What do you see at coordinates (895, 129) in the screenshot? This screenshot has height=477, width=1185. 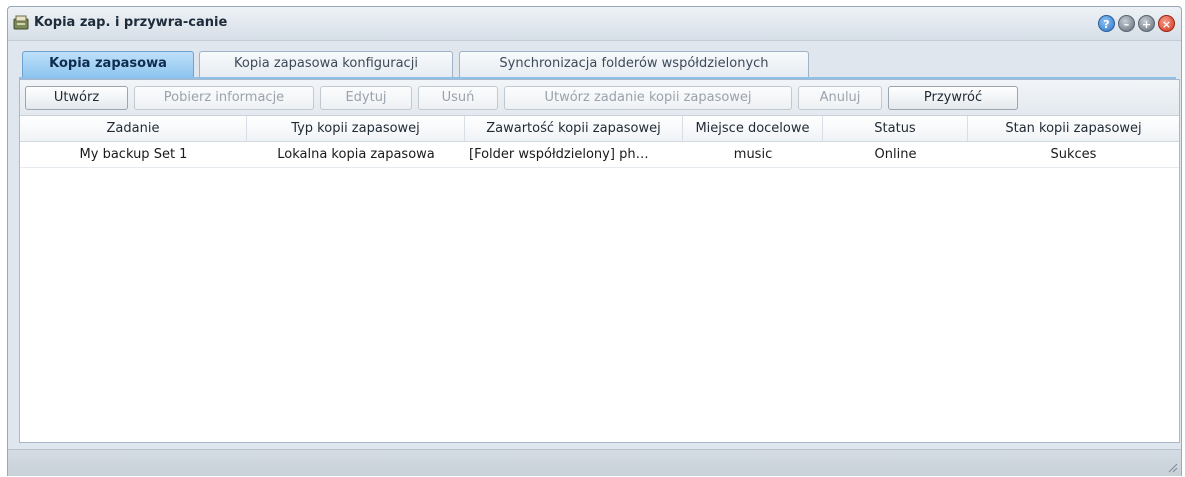 I see `column-header-status: Status` at bounding box center [895, 129].